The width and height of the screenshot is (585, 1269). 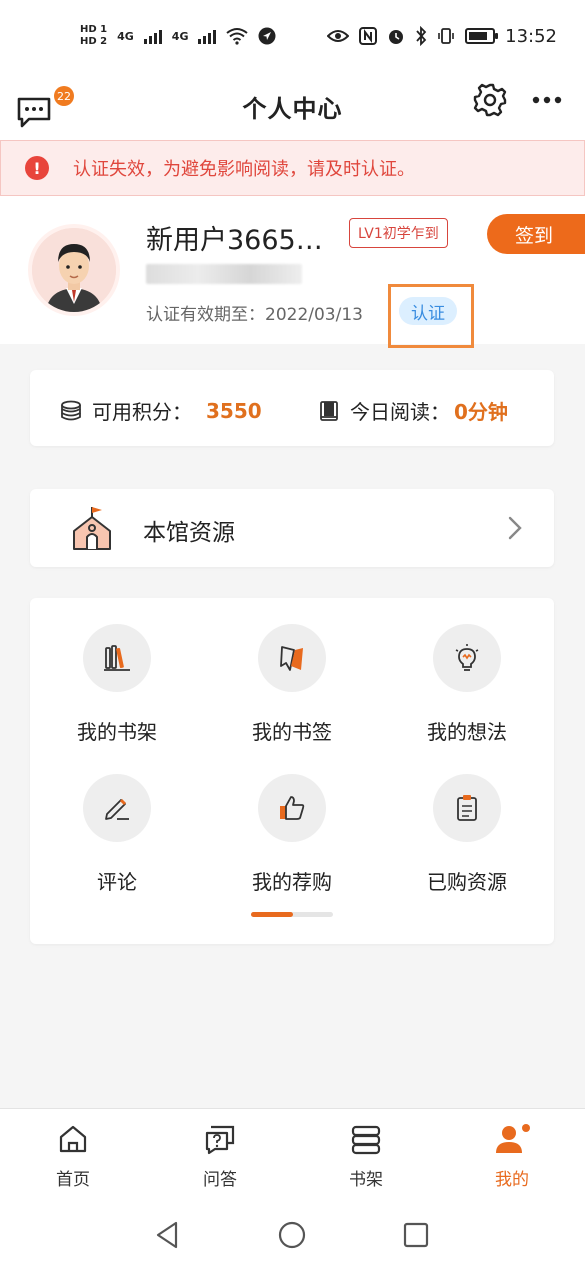 I want to click on points-stat: 可用积分： 3550, so click(x=161, y=410).